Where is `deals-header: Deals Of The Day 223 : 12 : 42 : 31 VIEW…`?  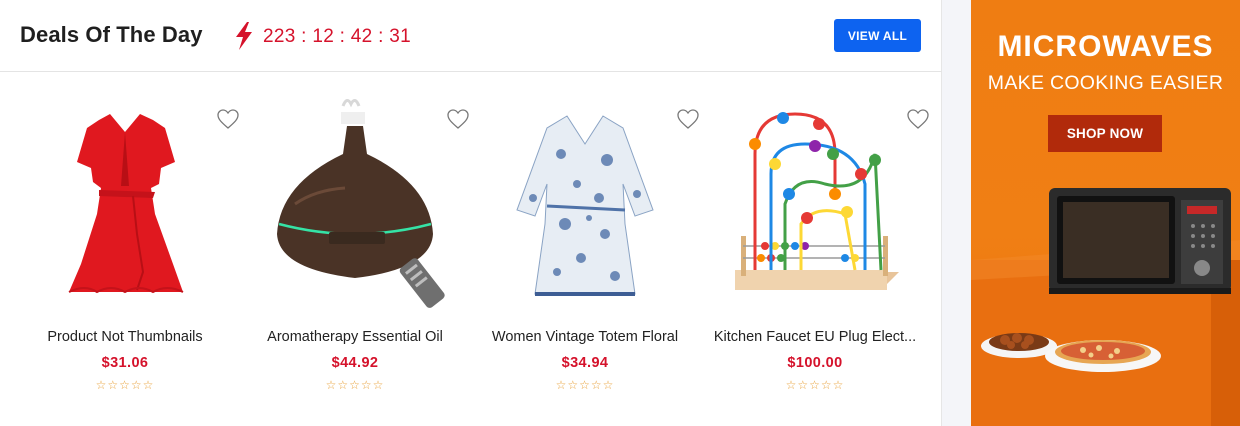 deals-header: Deals Of The Day 223 : 12 : 42 : 31 VIEW… is located at coordinates (471, 36).